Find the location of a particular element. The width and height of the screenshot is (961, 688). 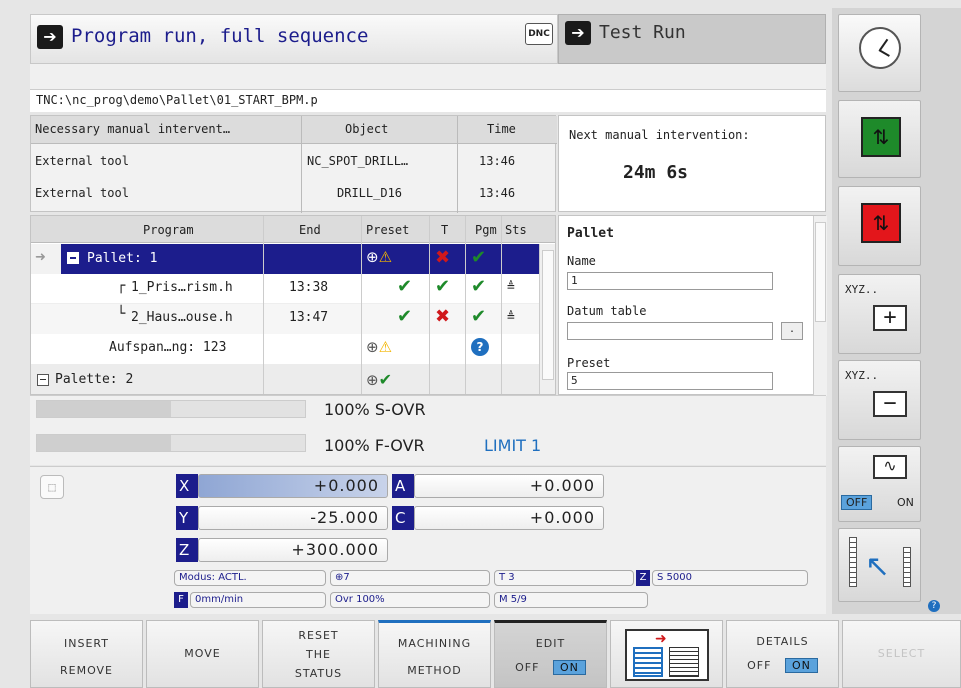

xyz-plus-button: XYZ.. + is located at coordinates (879, 314).